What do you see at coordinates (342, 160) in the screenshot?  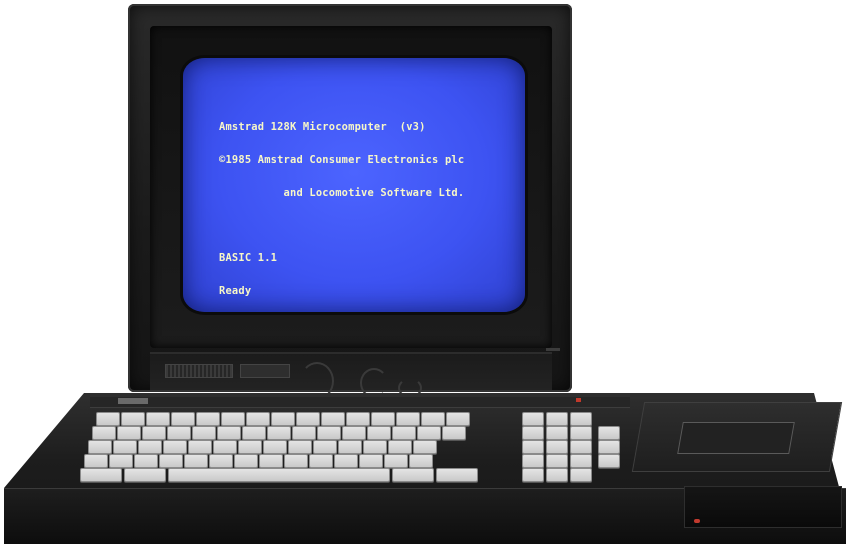 I see `screen-line-copyright: ©1985 Amstrad Consumer Electronics plc` at bounding box center [342, 160].